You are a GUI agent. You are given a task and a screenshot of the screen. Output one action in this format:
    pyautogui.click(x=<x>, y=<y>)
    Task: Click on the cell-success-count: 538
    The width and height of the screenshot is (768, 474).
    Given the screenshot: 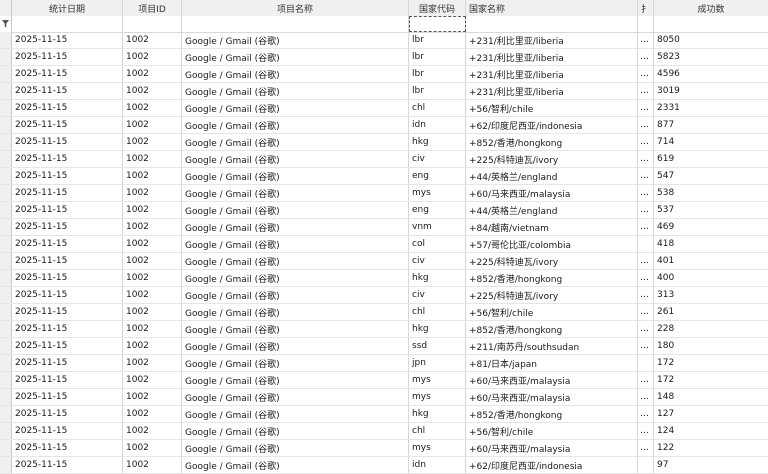 What is the action you would take?
    pyautogui.click(x=711, y=193)
    